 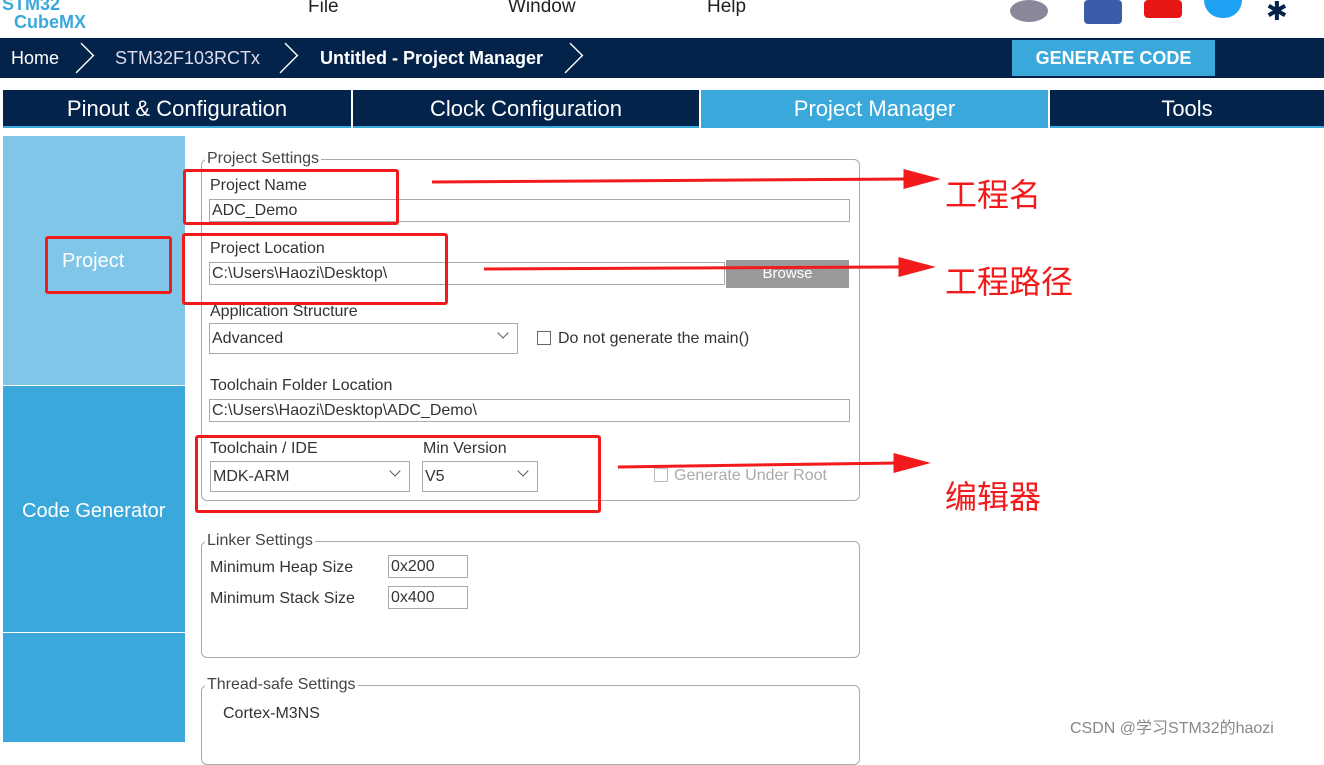 I want to click on annotation-label: 工程路径, so click(x=1009, y=282).